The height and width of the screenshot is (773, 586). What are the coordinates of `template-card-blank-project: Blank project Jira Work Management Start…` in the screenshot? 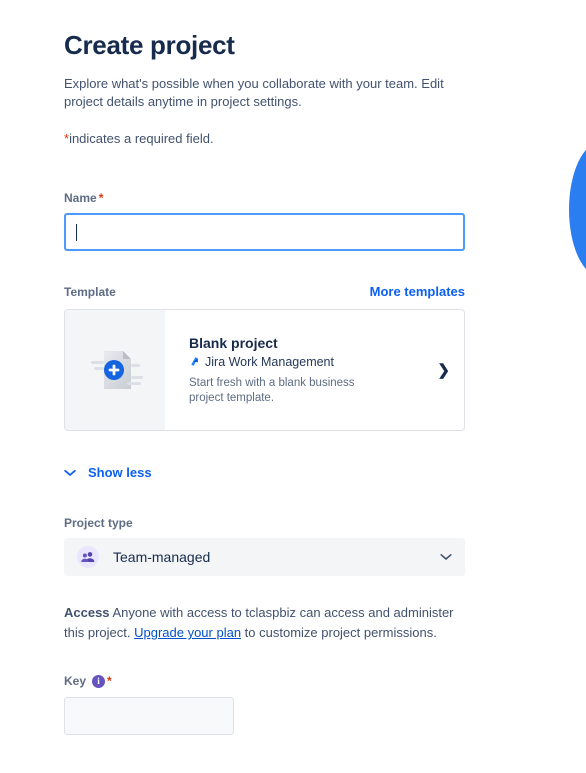 It's located at (264, 370).